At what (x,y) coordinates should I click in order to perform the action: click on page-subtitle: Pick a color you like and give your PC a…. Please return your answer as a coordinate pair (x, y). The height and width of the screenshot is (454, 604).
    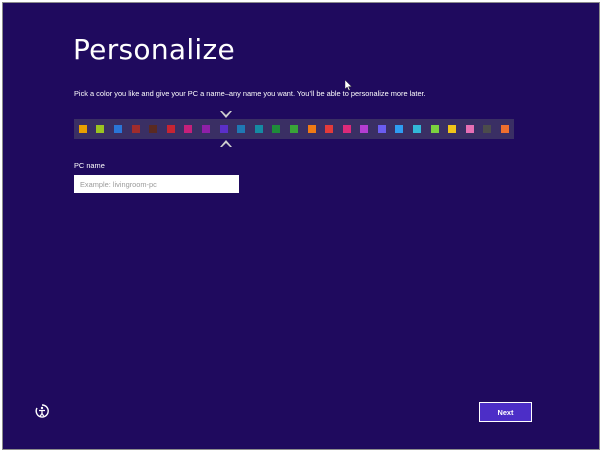
    Looking at the image, I should click on (250, 93).